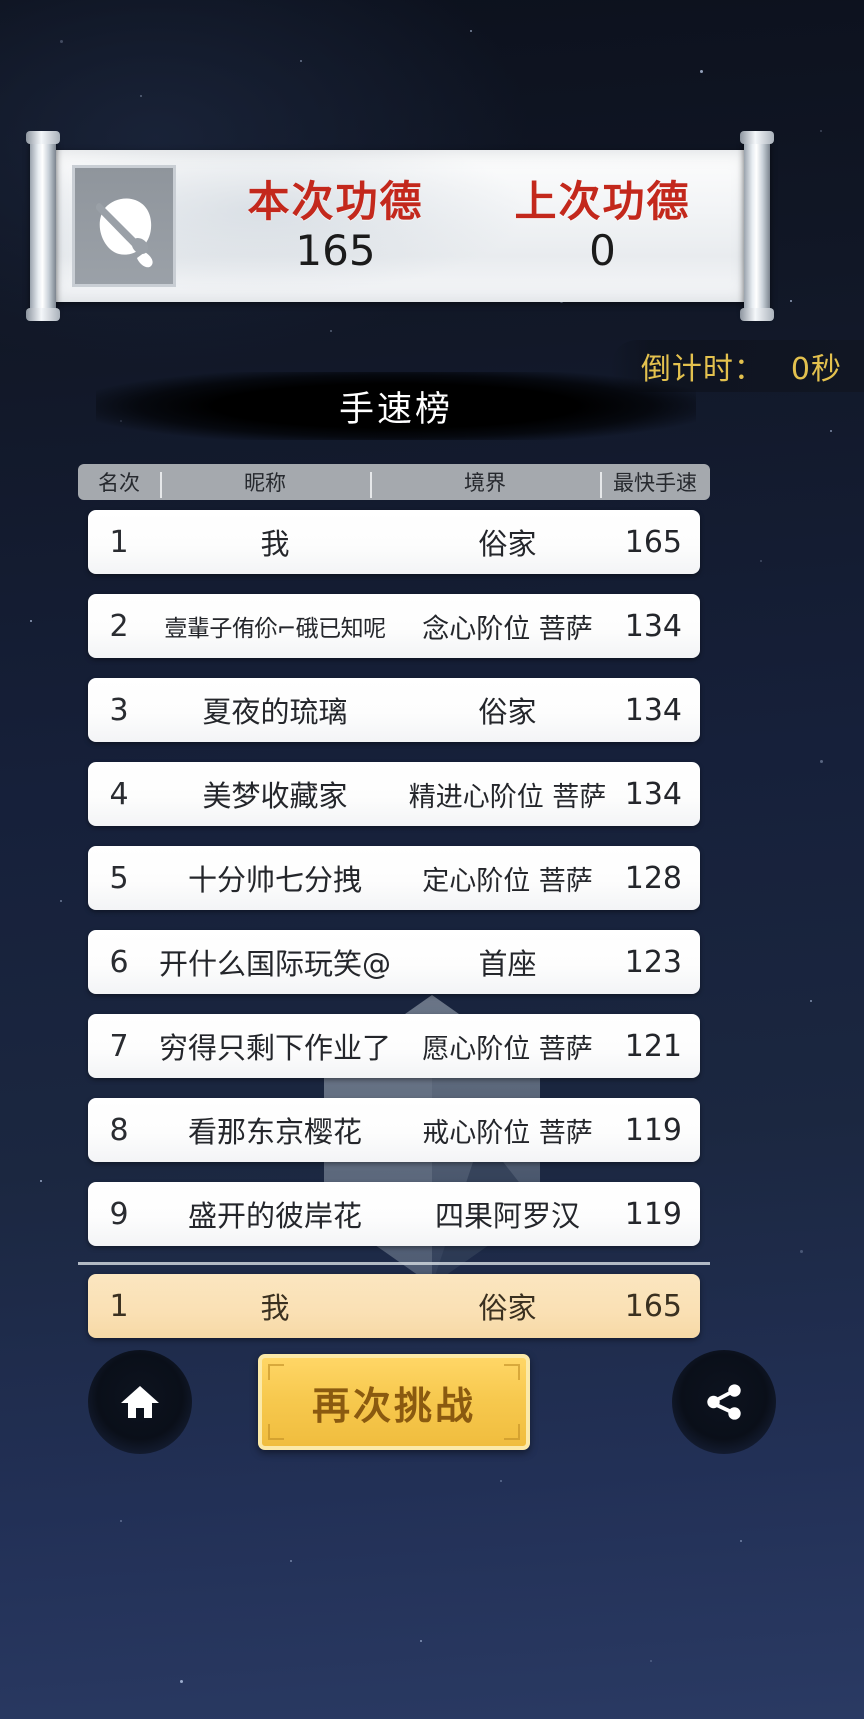  What do you see at coordinates (393, 1405) in the screenshot?
I see `challenge-again-label: 再次挑战` at bounding box center [393, 1405].